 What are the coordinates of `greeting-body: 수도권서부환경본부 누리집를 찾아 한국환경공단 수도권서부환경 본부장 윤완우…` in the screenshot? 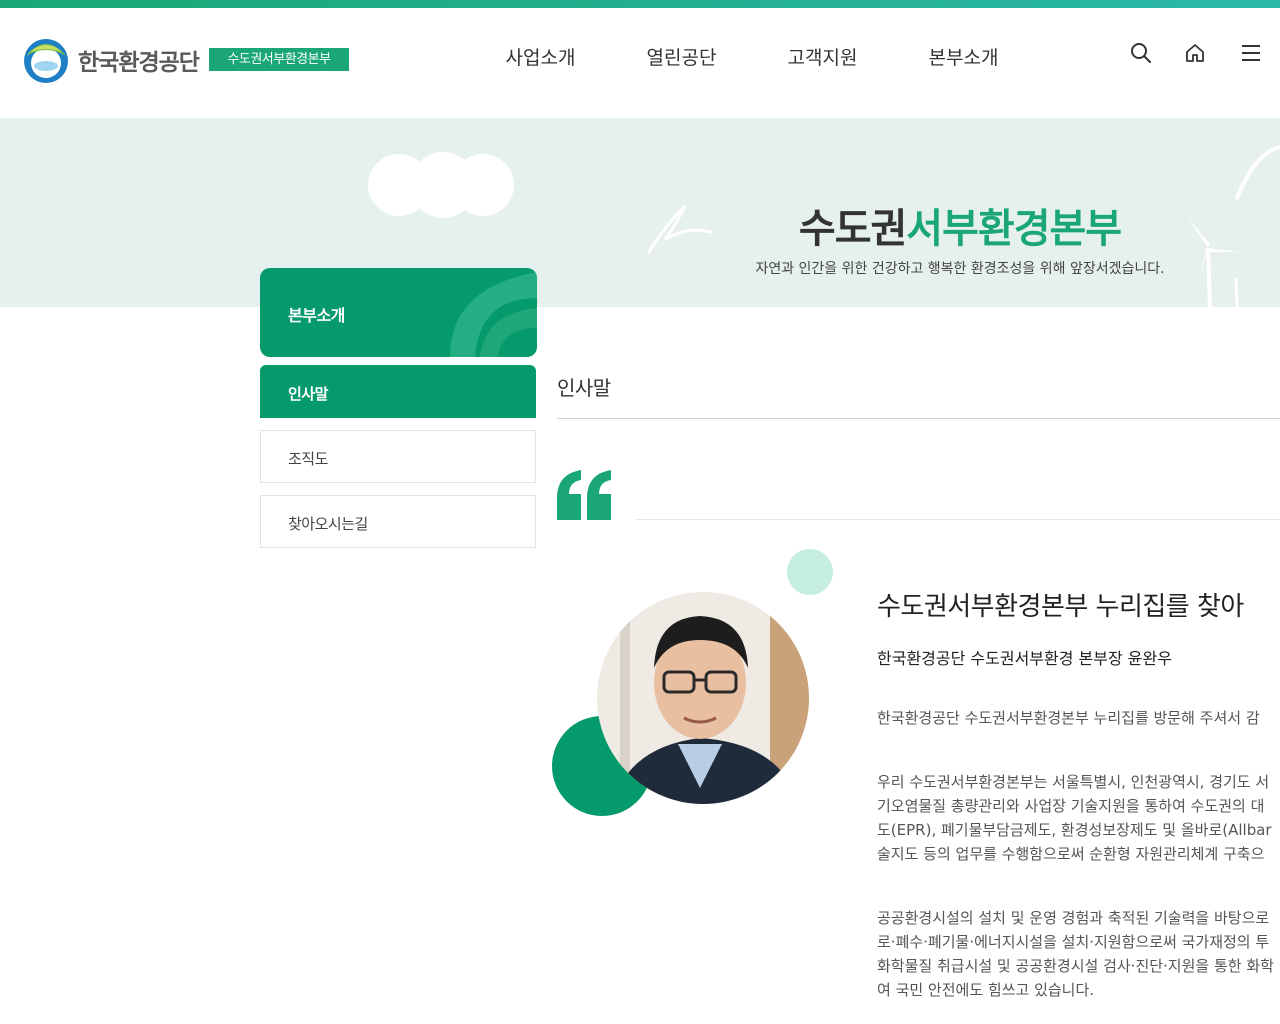 It's located at (1078, 794).